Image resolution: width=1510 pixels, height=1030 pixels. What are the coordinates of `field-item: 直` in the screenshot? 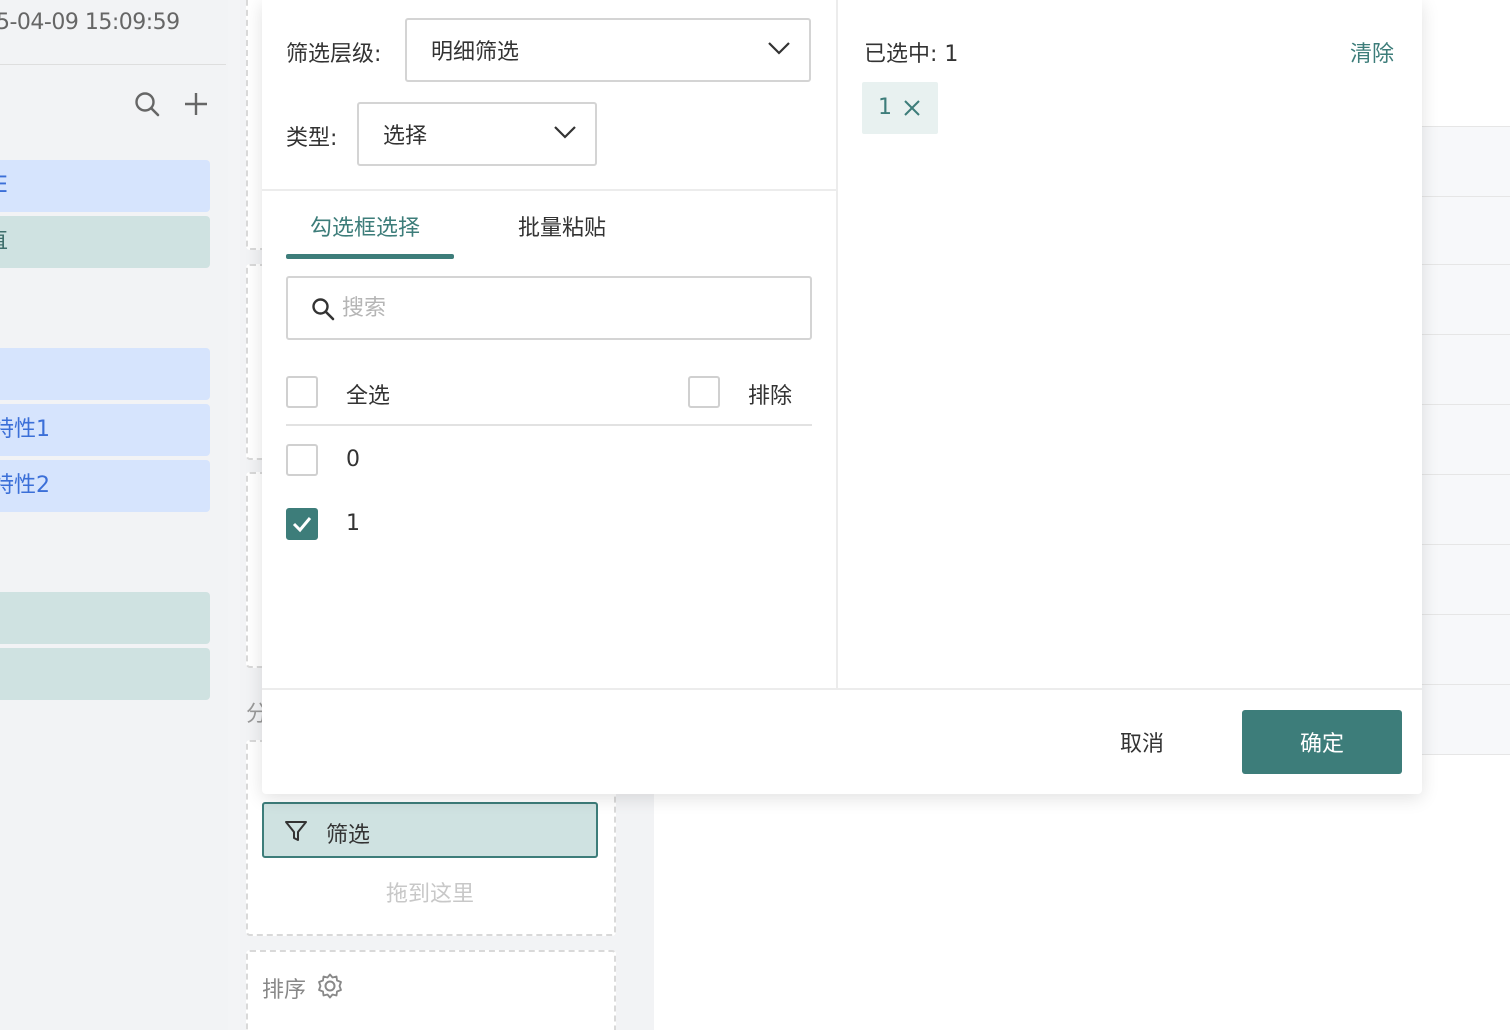 It's located at (105, 242).